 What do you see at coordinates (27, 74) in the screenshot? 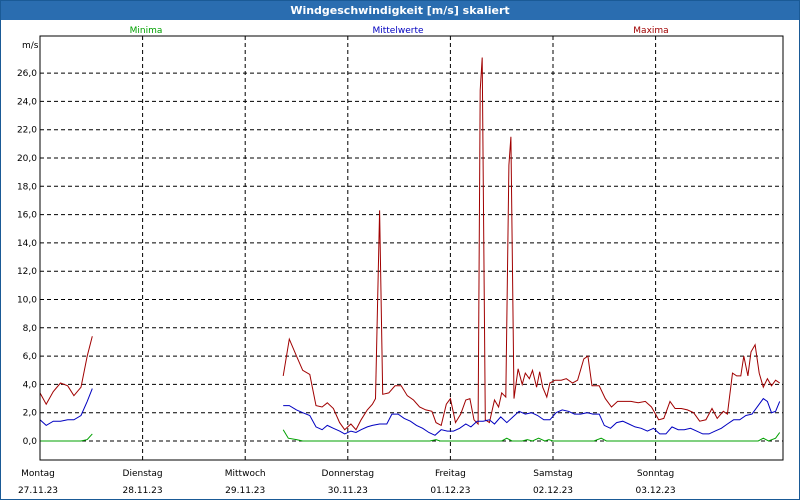
I see `y-tick-label: 26,0` at bounding box center [27, 74].